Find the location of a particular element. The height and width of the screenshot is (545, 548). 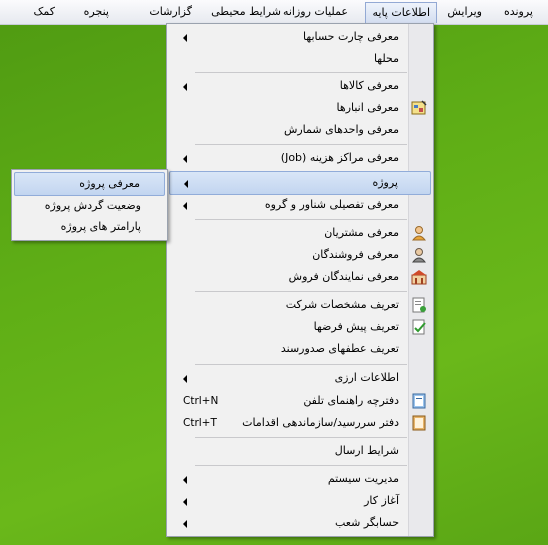

submenu-item-project-turnover: وضعیت گردش پروژه is located at coordinates (89, 206).